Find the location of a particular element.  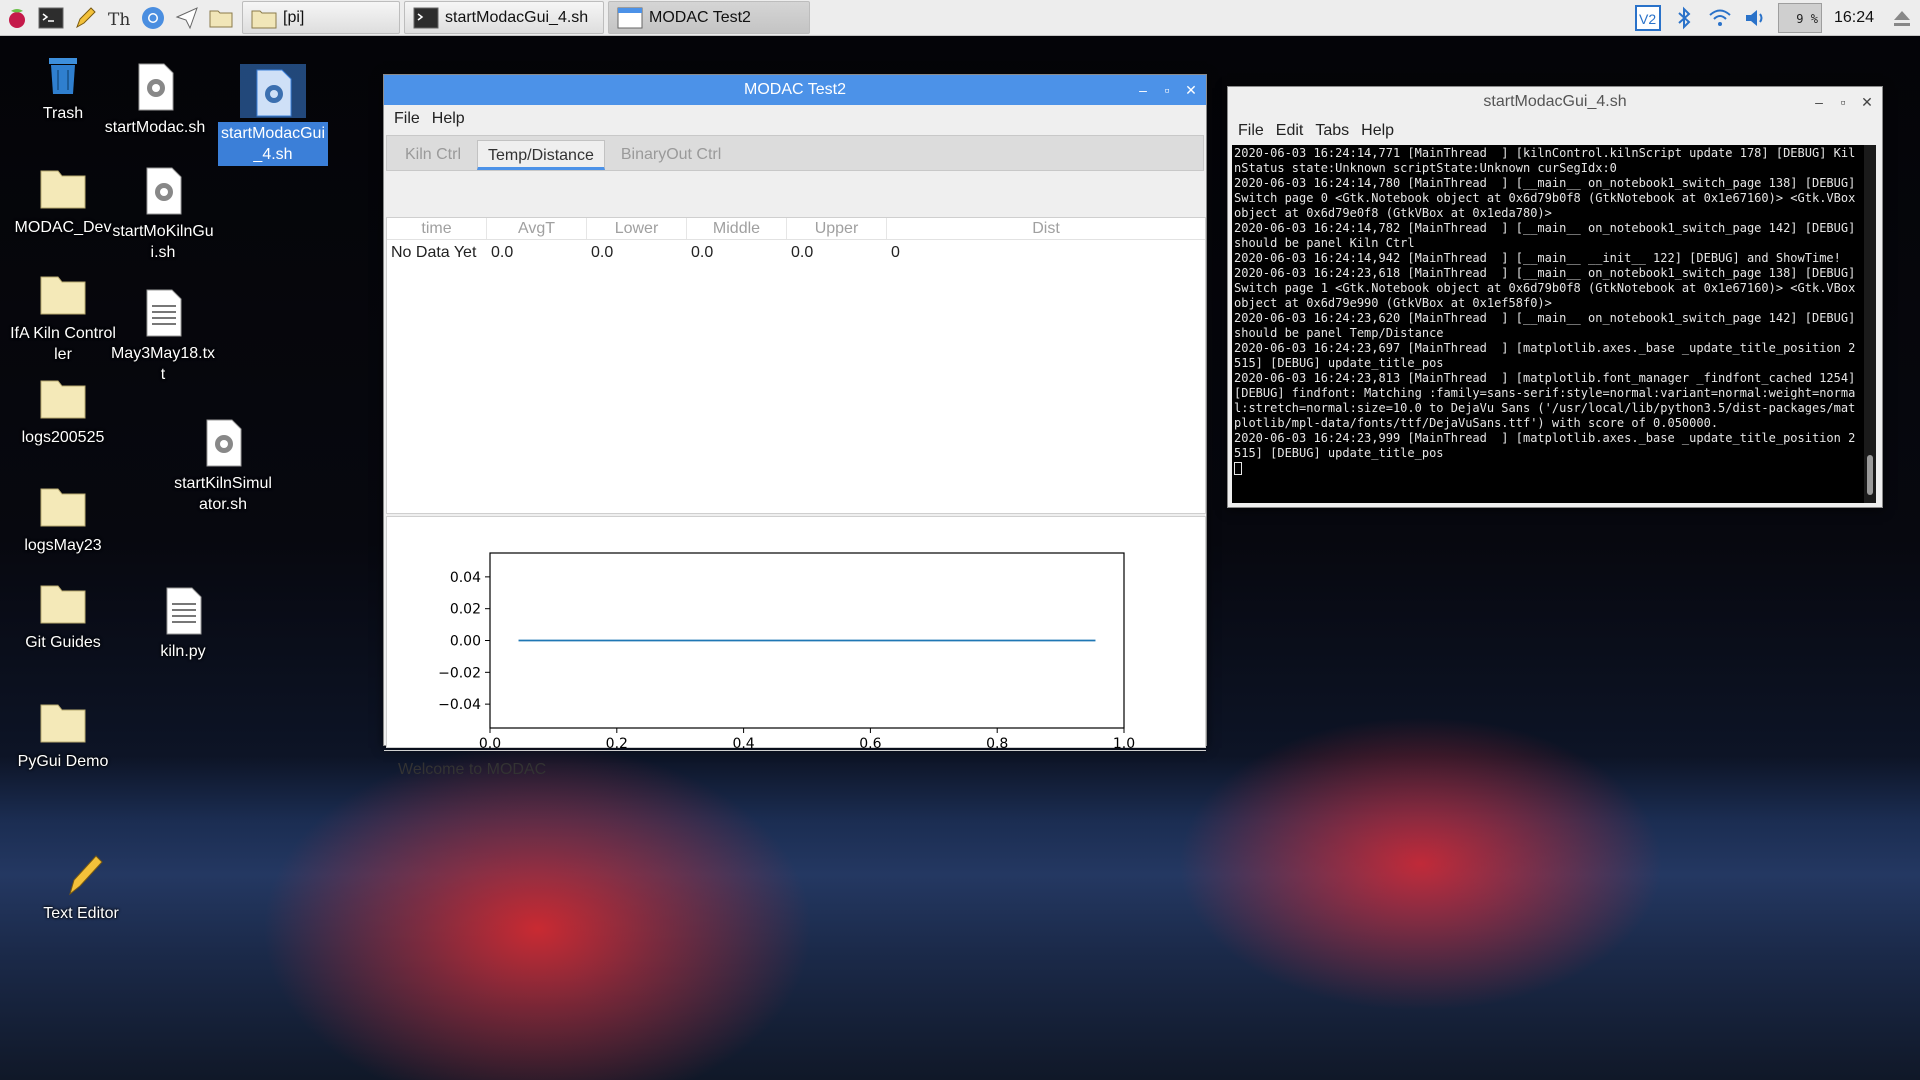

table-row: No Data Yet 0.0 0.0 0.0 0.0 0 is located at coordinates (796, 253).